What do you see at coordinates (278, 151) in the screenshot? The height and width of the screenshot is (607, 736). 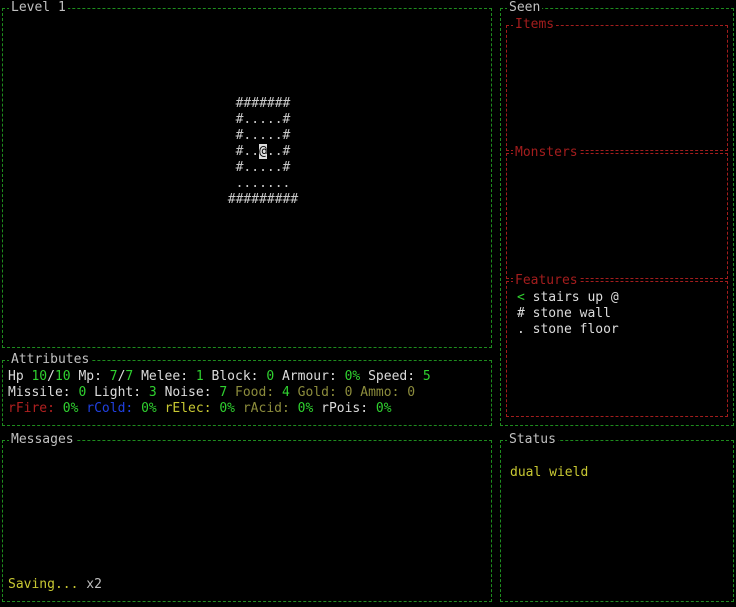 I see `map-row-right: ..#` at bounding box center [278, 151].